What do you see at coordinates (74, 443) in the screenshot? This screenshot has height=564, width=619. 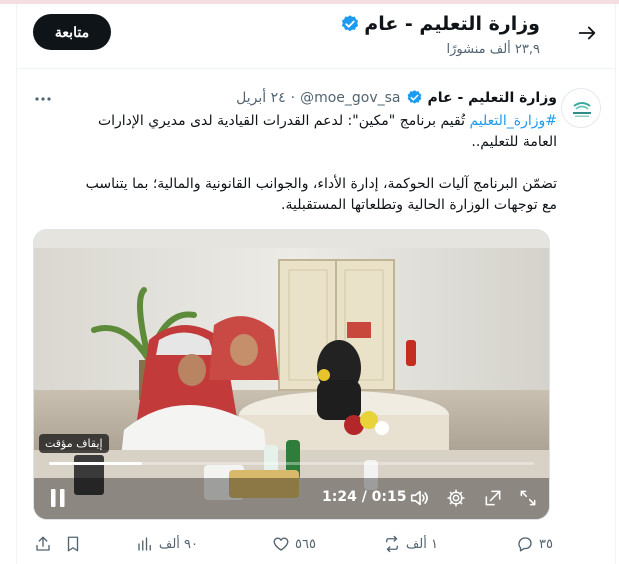 I see `pause-tooltip: إيقاف مؤقت` at bounding box center [74, 443].